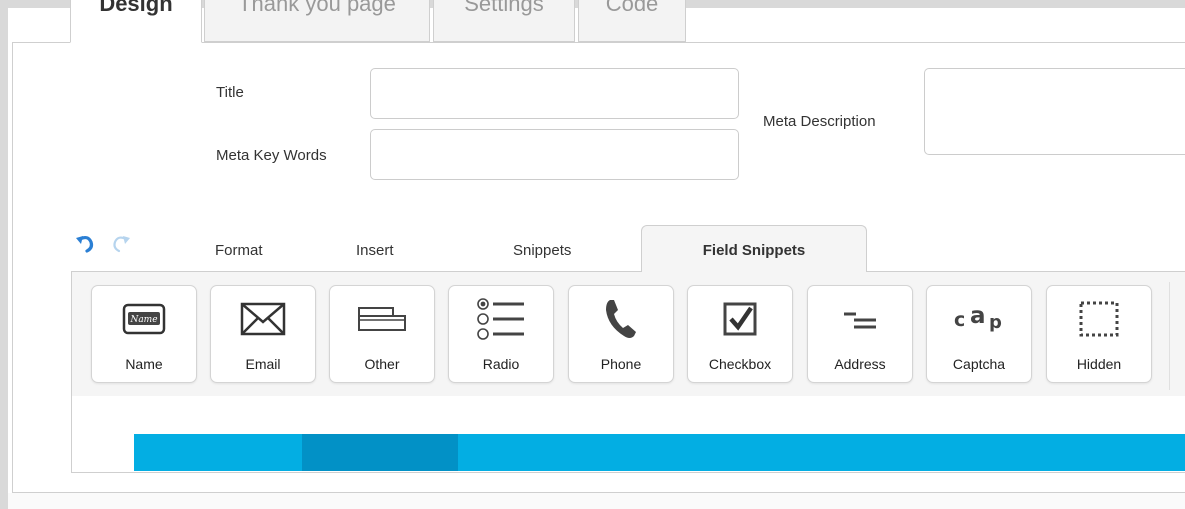  Describe the element at coordinates (375, 250) in the screenshot. I see `tab-insert: Insert` at that location.